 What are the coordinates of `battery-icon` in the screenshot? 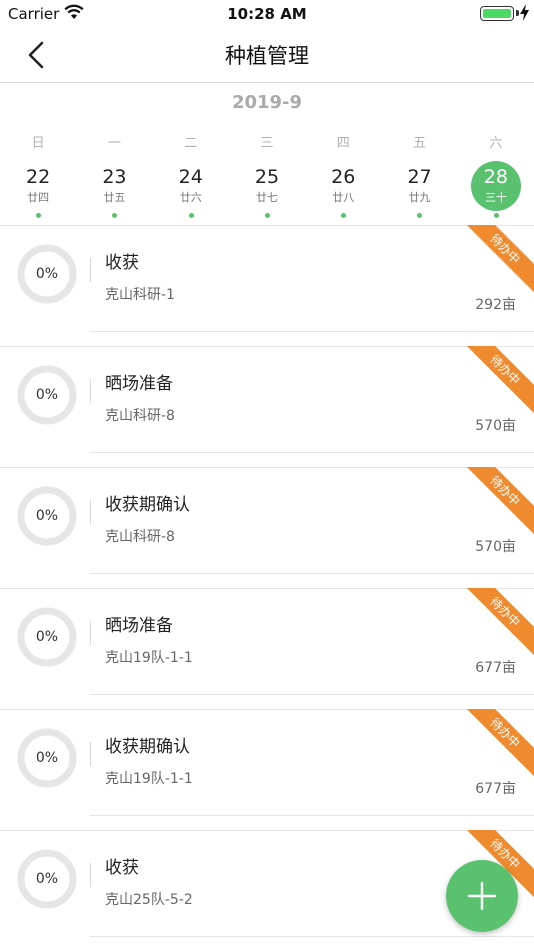 It's located at (497, 13).